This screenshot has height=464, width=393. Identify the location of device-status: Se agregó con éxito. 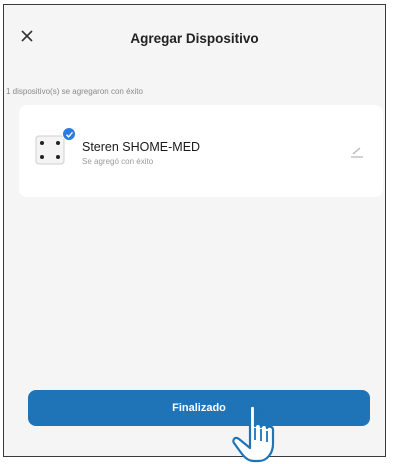
(118, 161).